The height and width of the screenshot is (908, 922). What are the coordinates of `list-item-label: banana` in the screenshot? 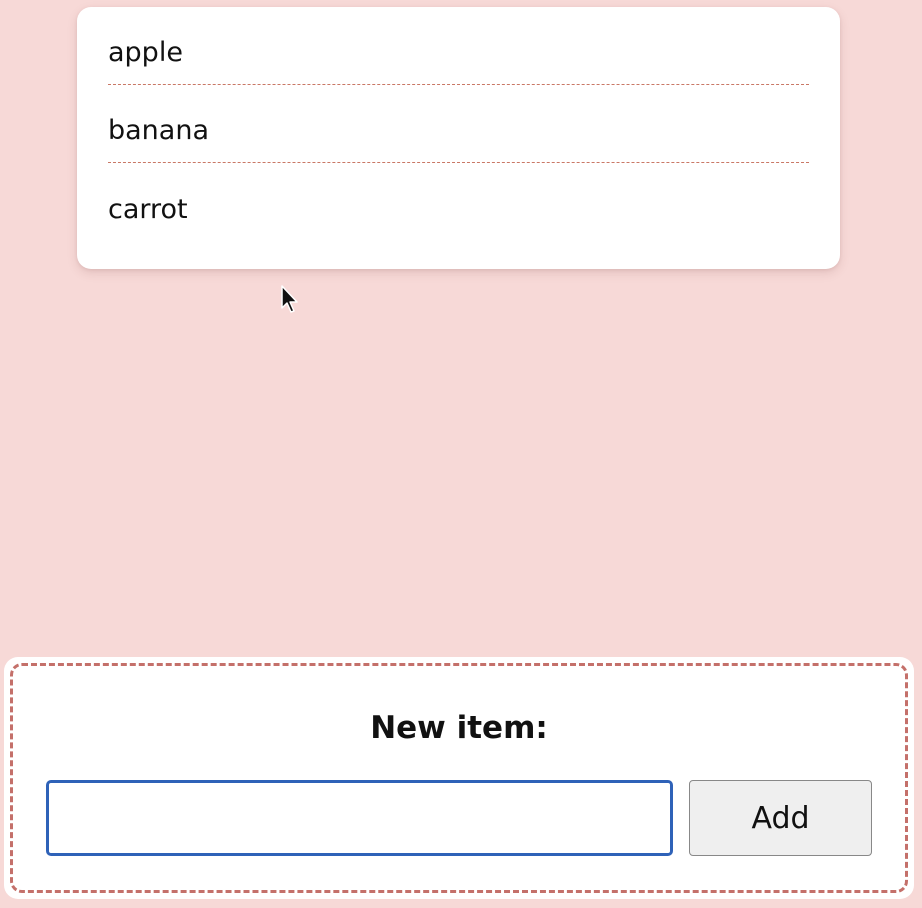 It's located at (158, 130).